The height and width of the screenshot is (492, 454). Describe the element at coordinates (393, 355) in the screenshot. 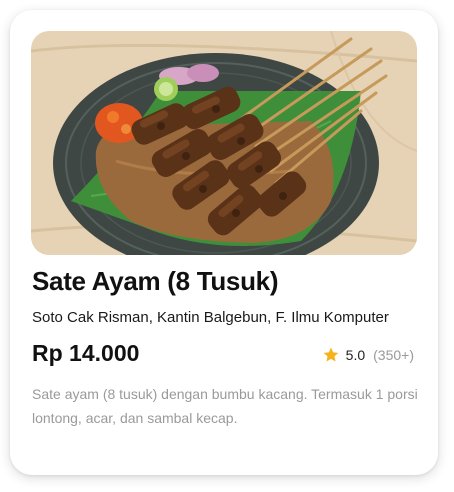

I see `rating-count: (350+)` at that location.